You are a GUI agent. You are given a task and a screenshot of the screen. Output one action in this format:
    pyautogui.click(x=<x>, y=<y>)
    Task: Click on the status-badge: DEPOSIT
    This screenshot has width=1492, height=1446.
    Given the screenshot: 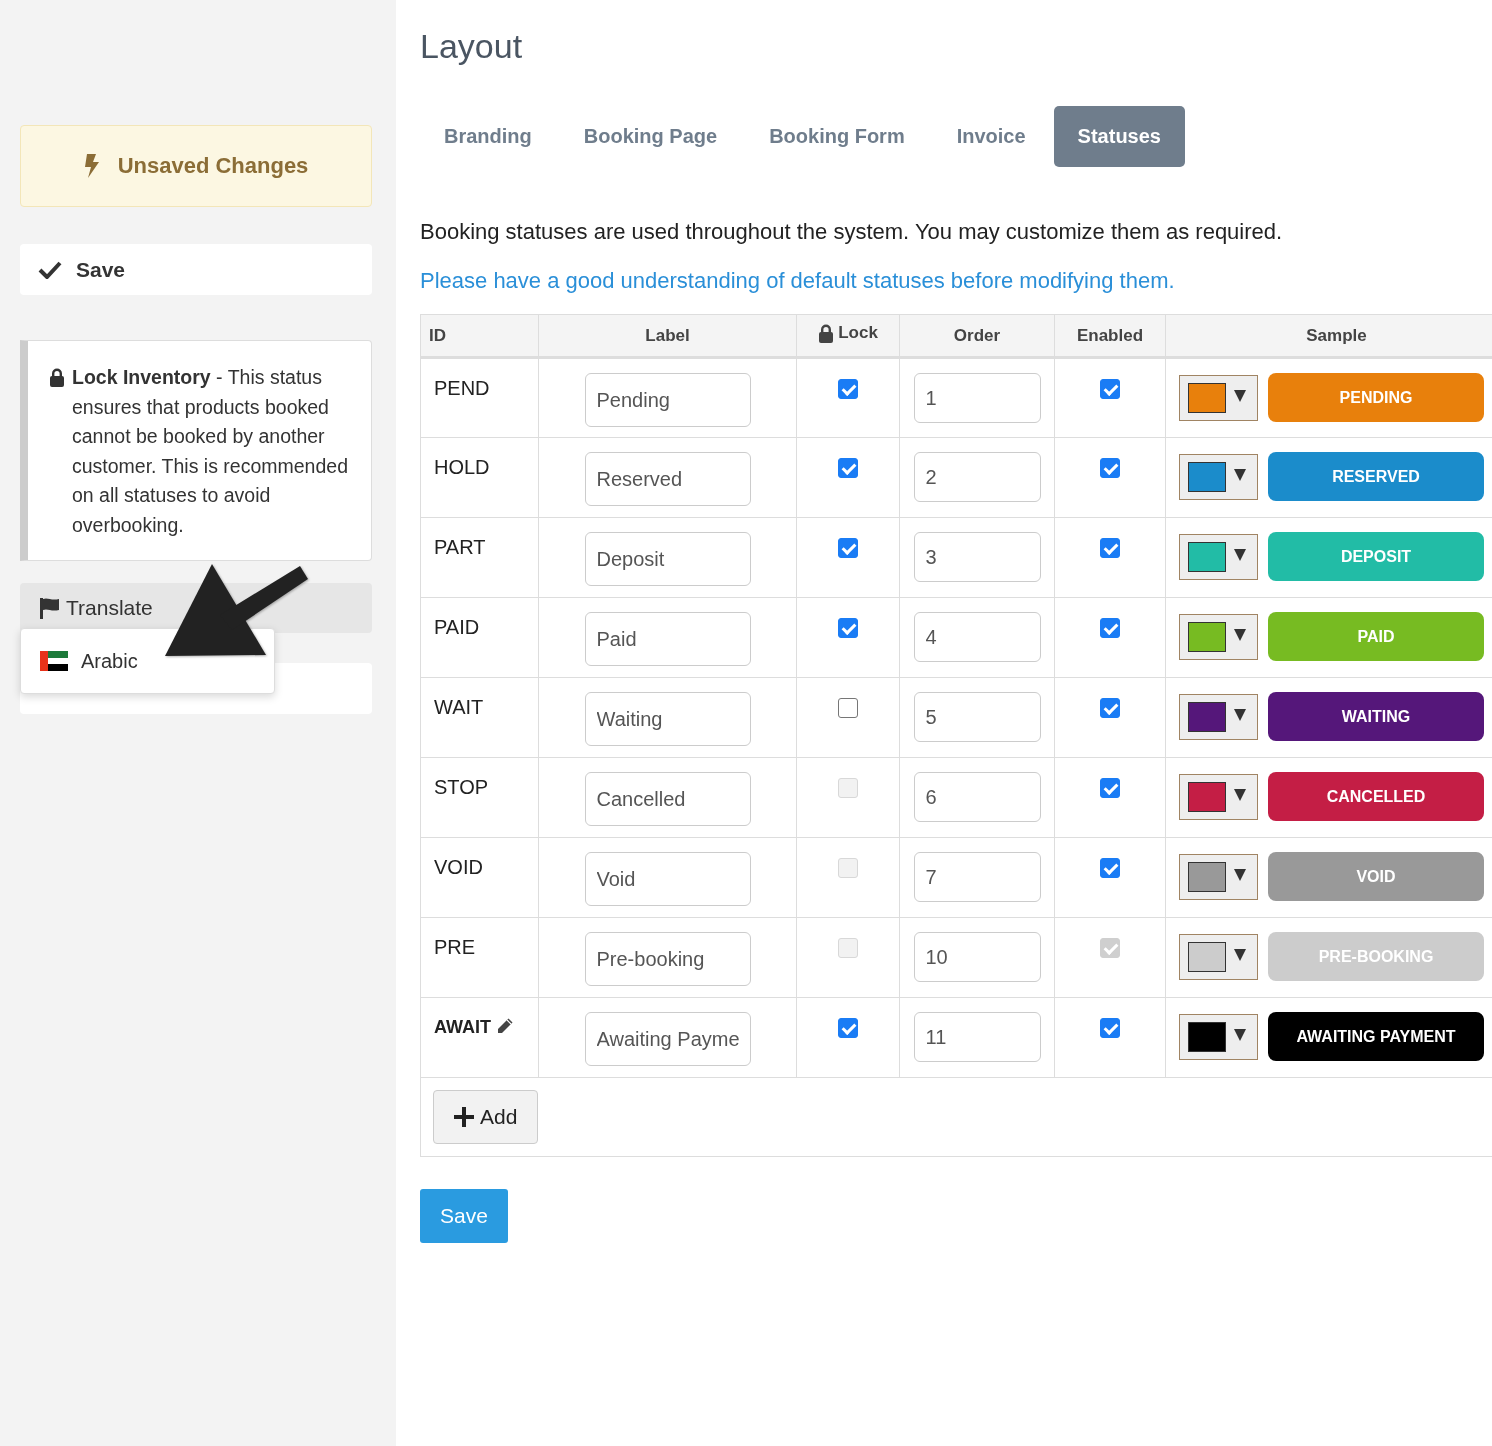 What is the action you would take?
    pyautogui.click(x=1376, y=556)
    